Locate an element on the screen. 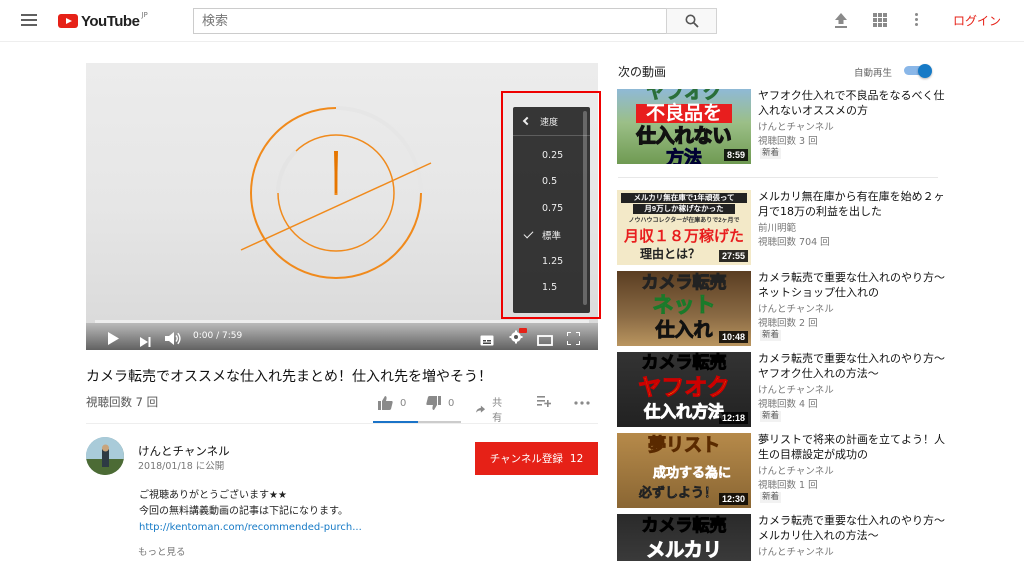 This screenshot has width=1024, height=561. thumbnail-text: 夢リスト is located at coordinates (684, 445).